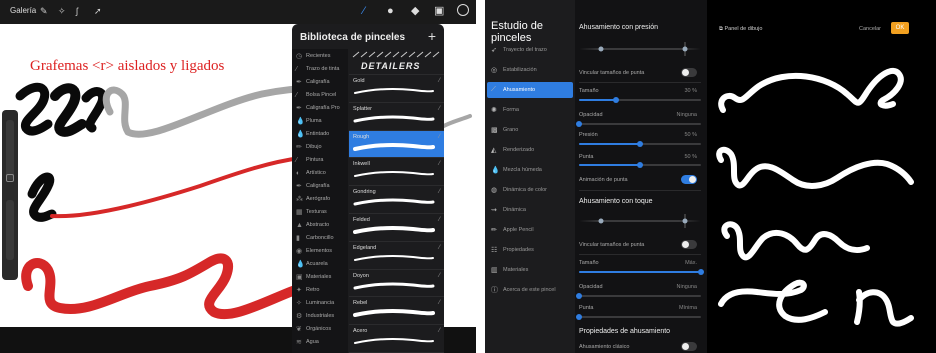  Describe the element at coordinates (62, 11) in the screenshot. I see `adjustments-icon: ✧` at that location.